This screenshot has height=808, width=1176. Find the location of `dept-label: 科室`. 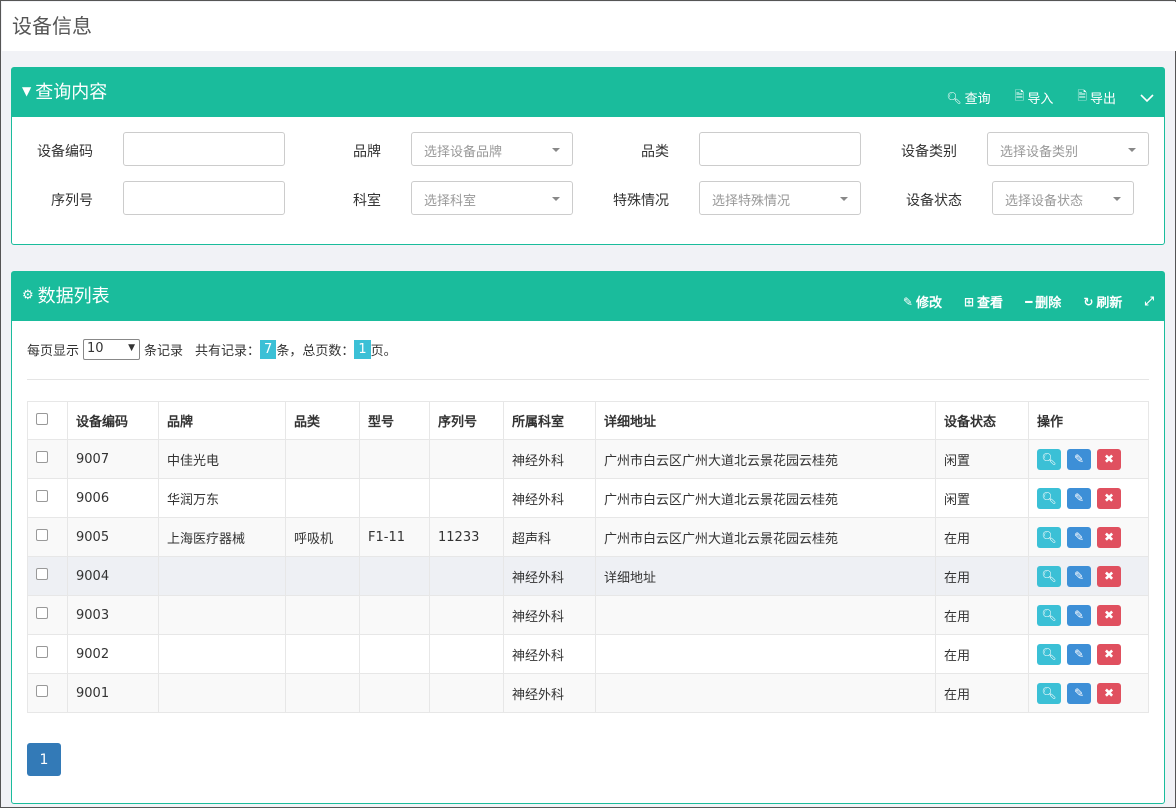

dept-label: 科室 is located at coordinates (367, 201).